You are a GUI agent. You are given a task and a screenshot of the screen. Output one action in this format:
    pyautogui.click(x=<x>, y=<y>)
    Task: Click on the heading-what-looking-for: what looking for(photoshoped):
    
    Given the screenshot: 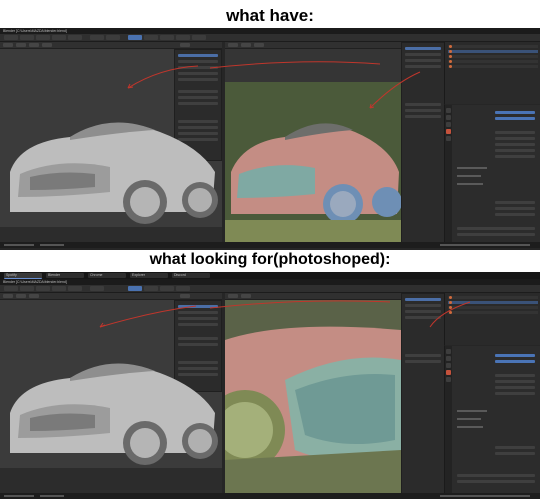 What is the action you would take?
    pyautogui.click(x=270, y=259)
    